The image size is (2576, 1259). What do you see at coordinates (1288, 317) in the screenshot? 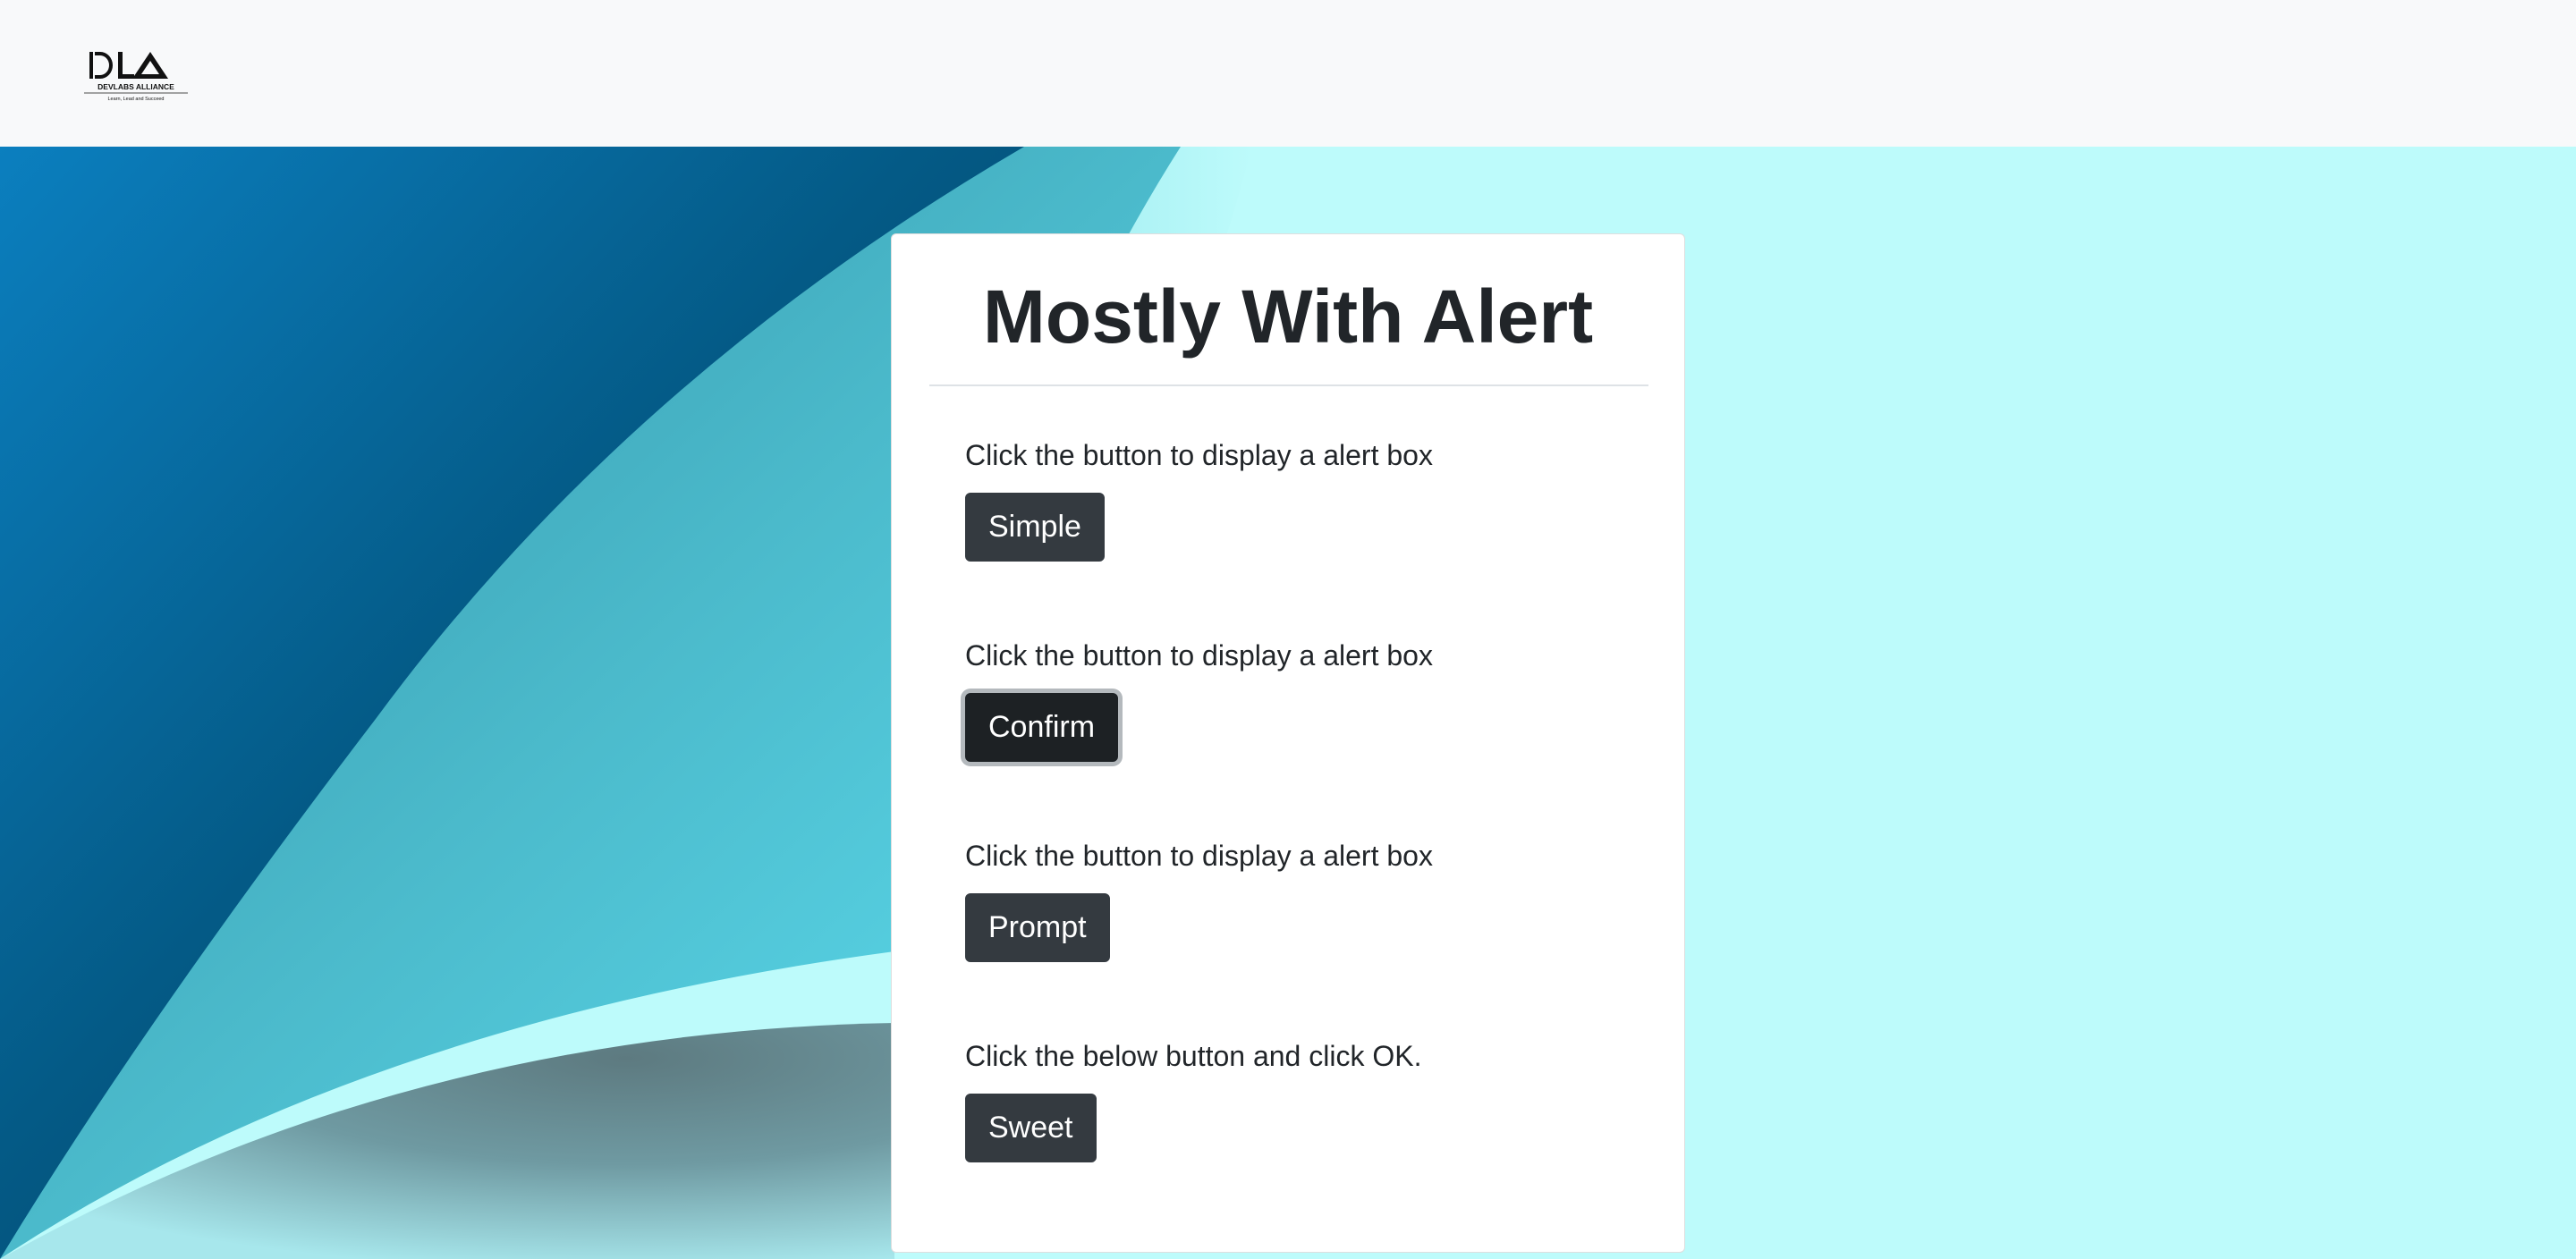
I see `page-title: Mostly With Alert` at bounding box center [1288, 317].